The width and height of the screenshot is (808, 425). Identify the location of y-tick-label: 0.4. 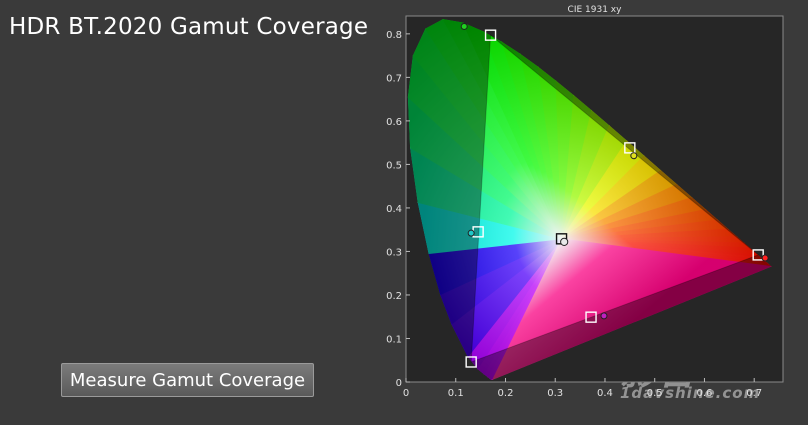
(394, 209).